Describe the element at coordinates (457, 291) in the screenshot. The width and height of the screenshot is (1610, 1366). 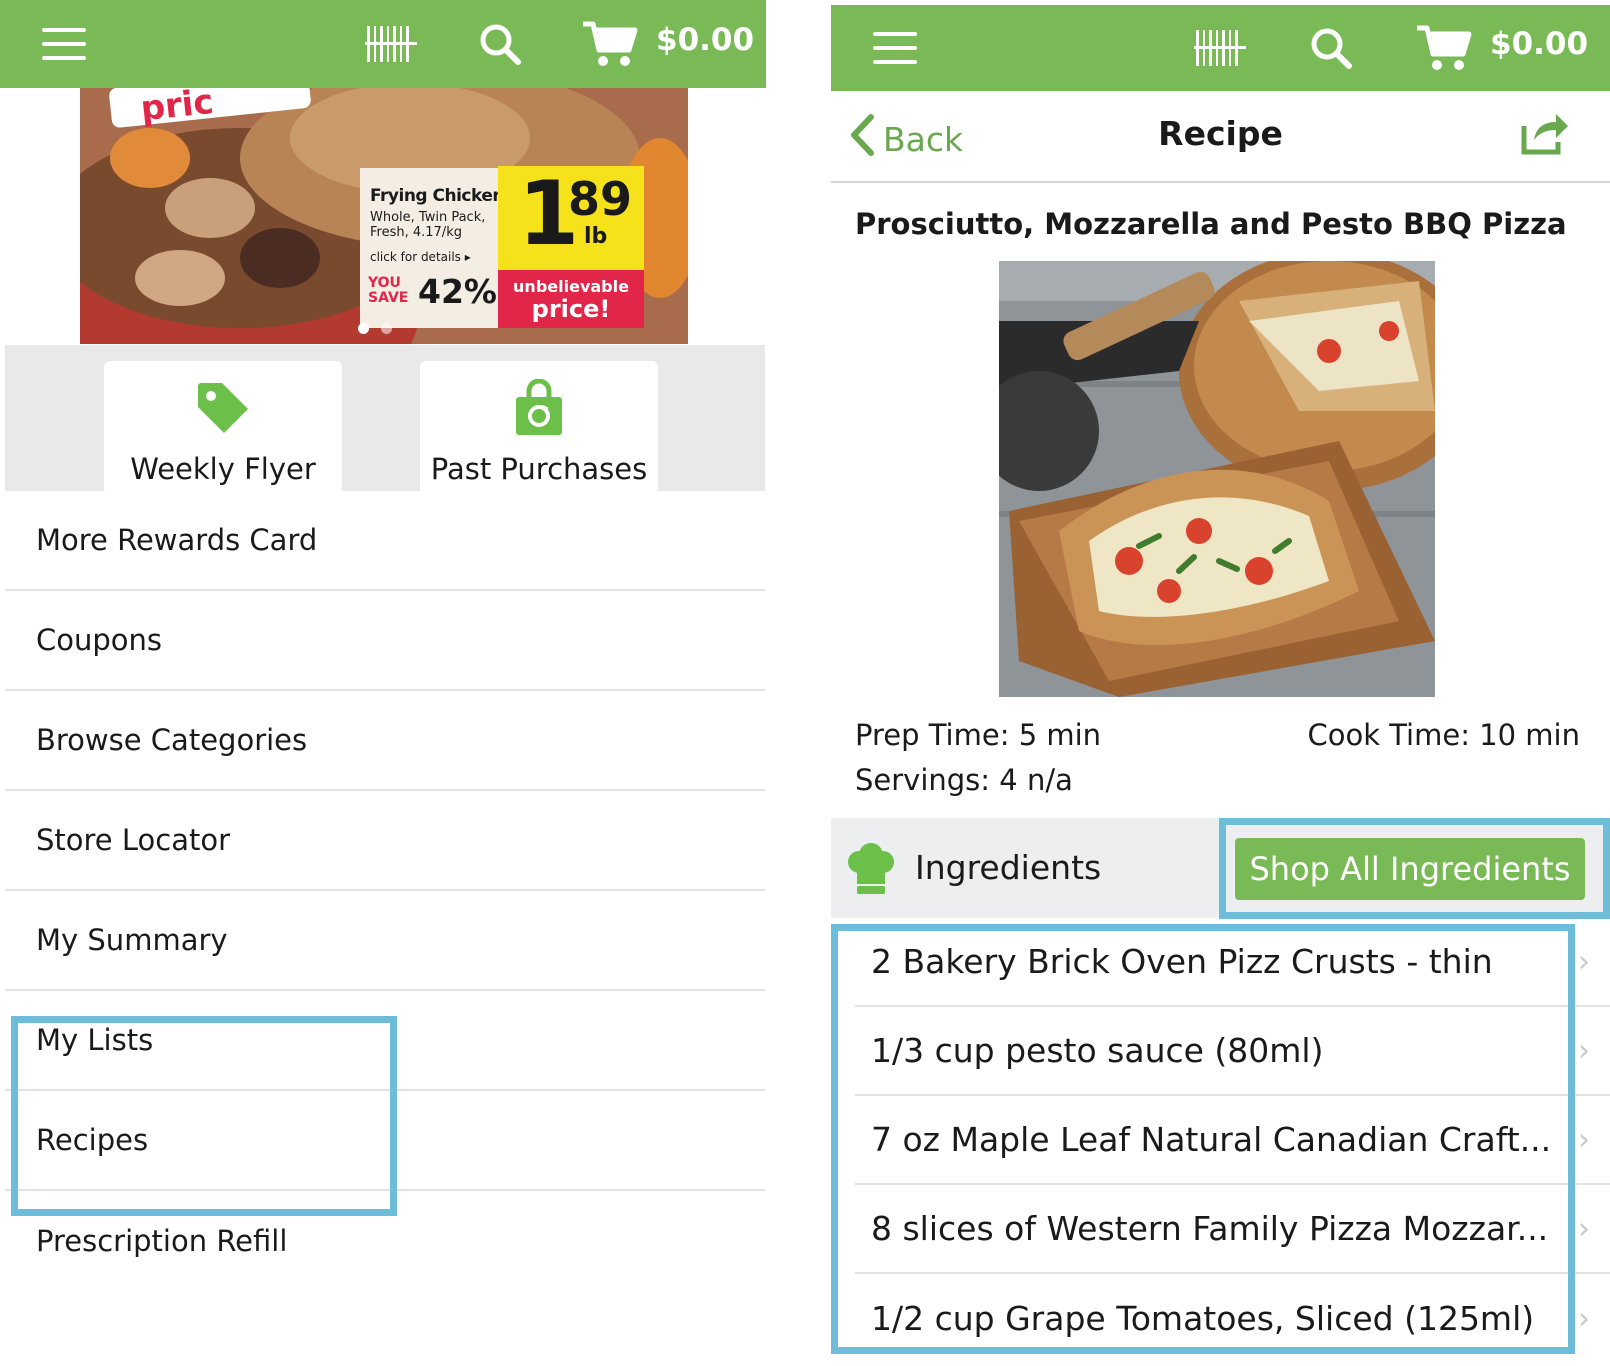
I see `flyer-save-pct: 42%` at that location.